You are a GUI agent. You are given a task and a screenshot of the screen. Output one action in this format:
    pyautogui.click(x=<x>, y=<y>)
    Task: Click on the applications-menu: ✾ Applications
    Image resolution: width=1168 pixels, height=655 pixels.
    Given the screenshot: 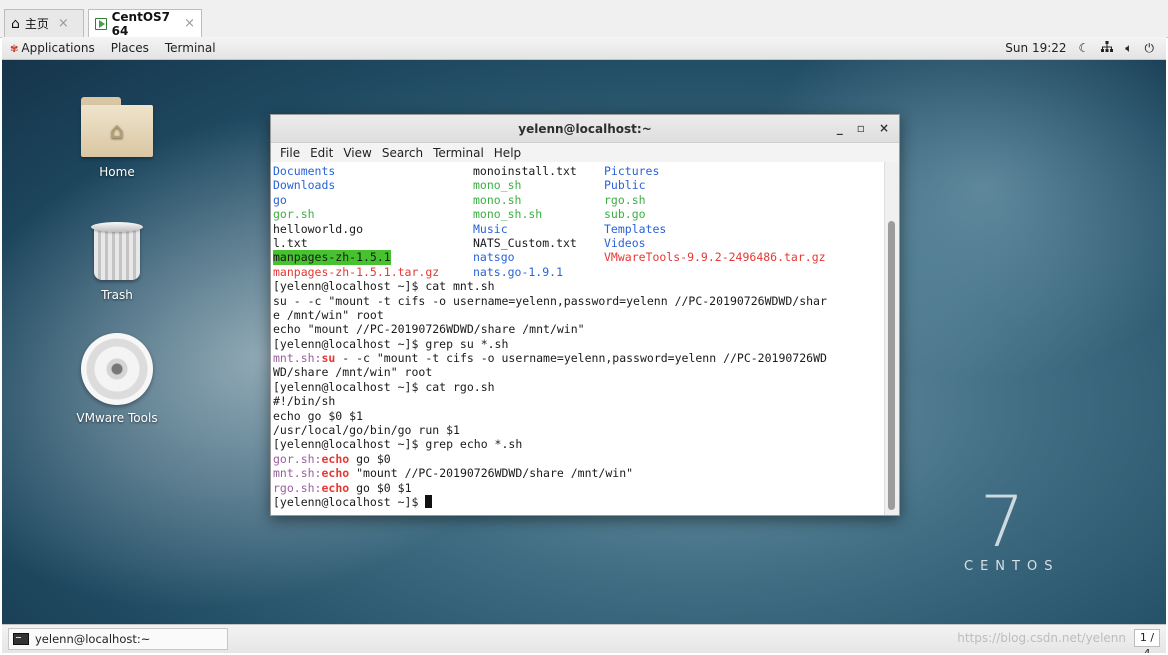 What is the action you would take?
    pyautogui.click(x=52, y=48)
    